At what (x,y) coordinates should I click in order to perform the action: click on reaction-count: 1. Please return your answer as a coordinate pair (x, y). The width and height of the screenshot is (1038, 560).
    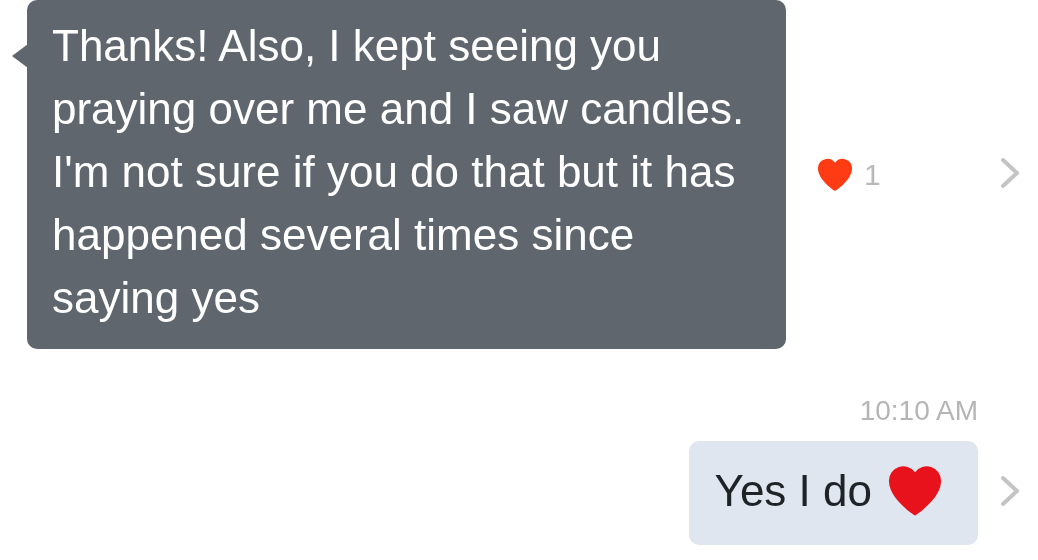
    Looking at the image, I should click on (872, 174).